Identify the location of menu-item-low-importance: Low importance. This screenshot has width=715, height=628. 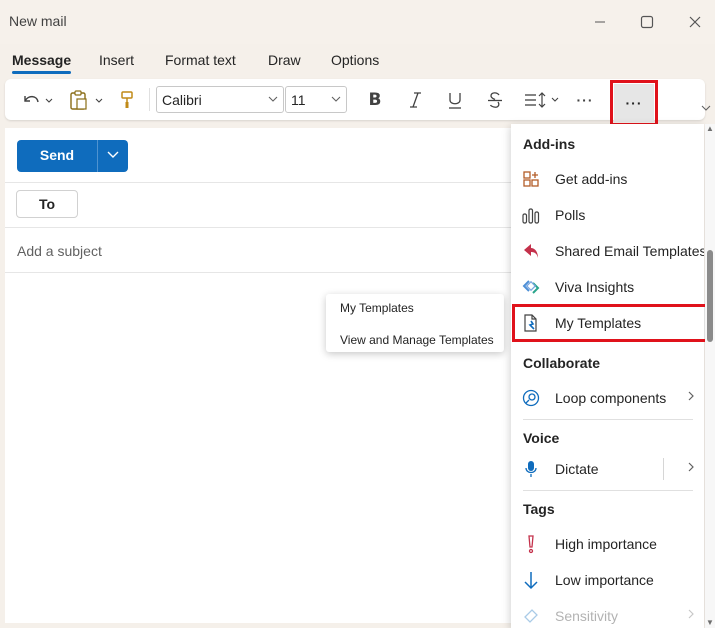
(607, 580).